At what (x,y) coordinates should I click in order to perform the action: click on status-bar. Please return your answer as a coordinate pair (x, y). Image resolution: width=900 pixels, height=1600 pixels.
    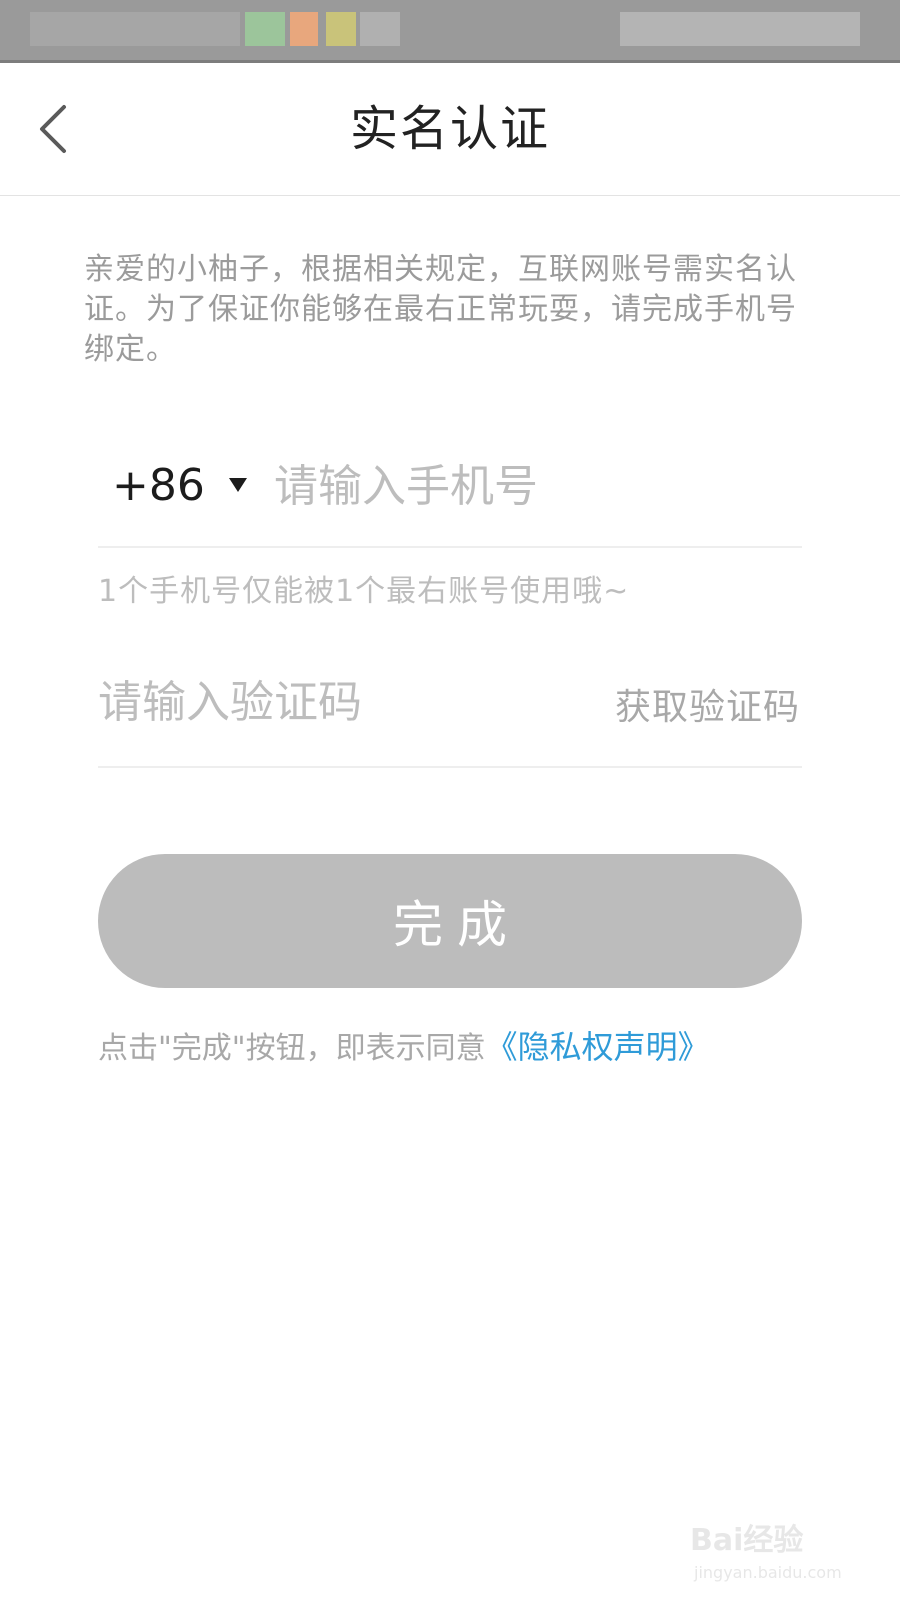
    Looking at the image, I should click on (450, 31).